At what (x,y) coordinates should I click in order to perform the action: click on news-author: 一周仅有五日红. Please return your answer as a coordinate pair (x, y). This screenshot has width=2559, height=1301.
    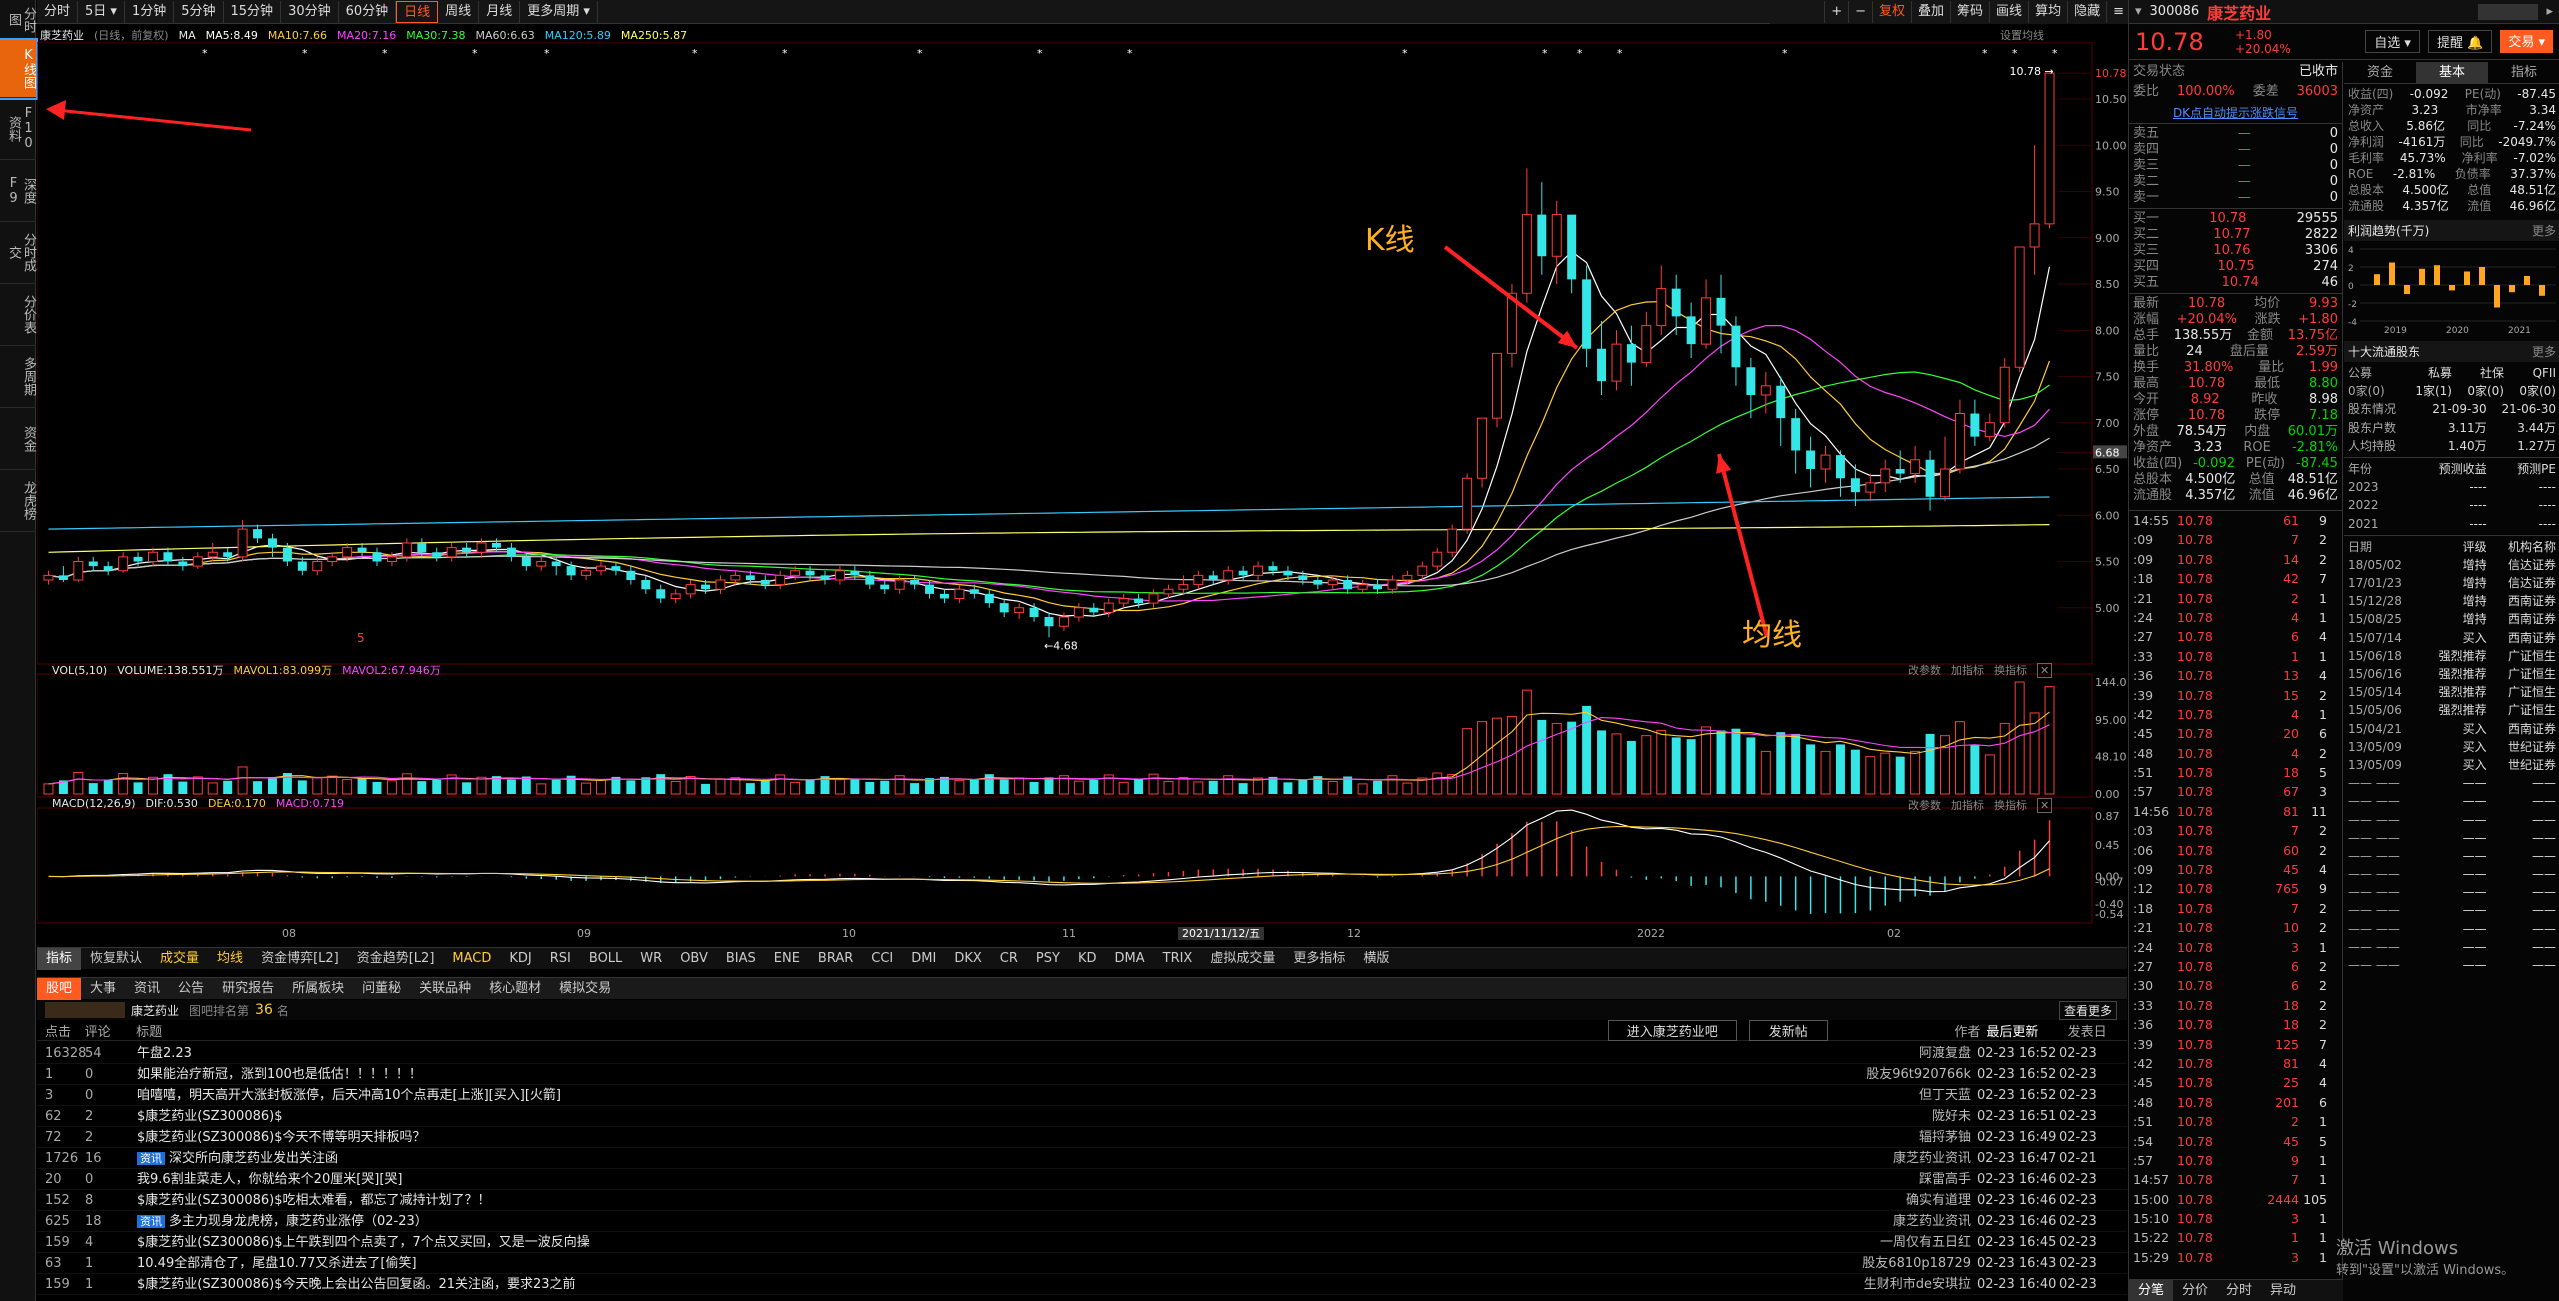
    Looking at the image, I should click on (1897, 1242).